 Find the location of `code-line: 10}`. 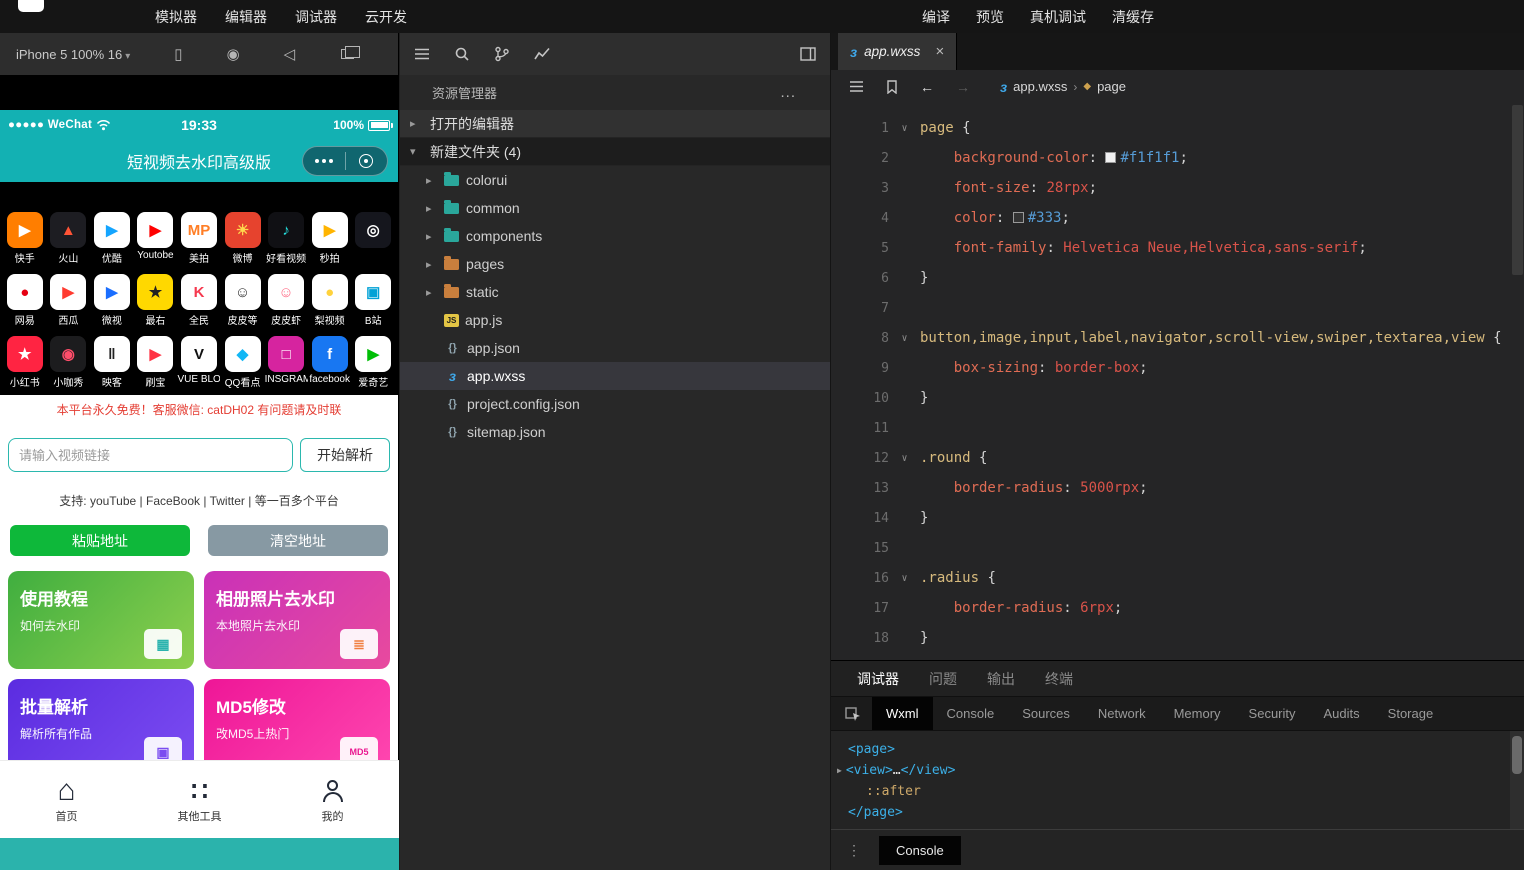

code-line: 10} is located at coordinates (1177, 398).